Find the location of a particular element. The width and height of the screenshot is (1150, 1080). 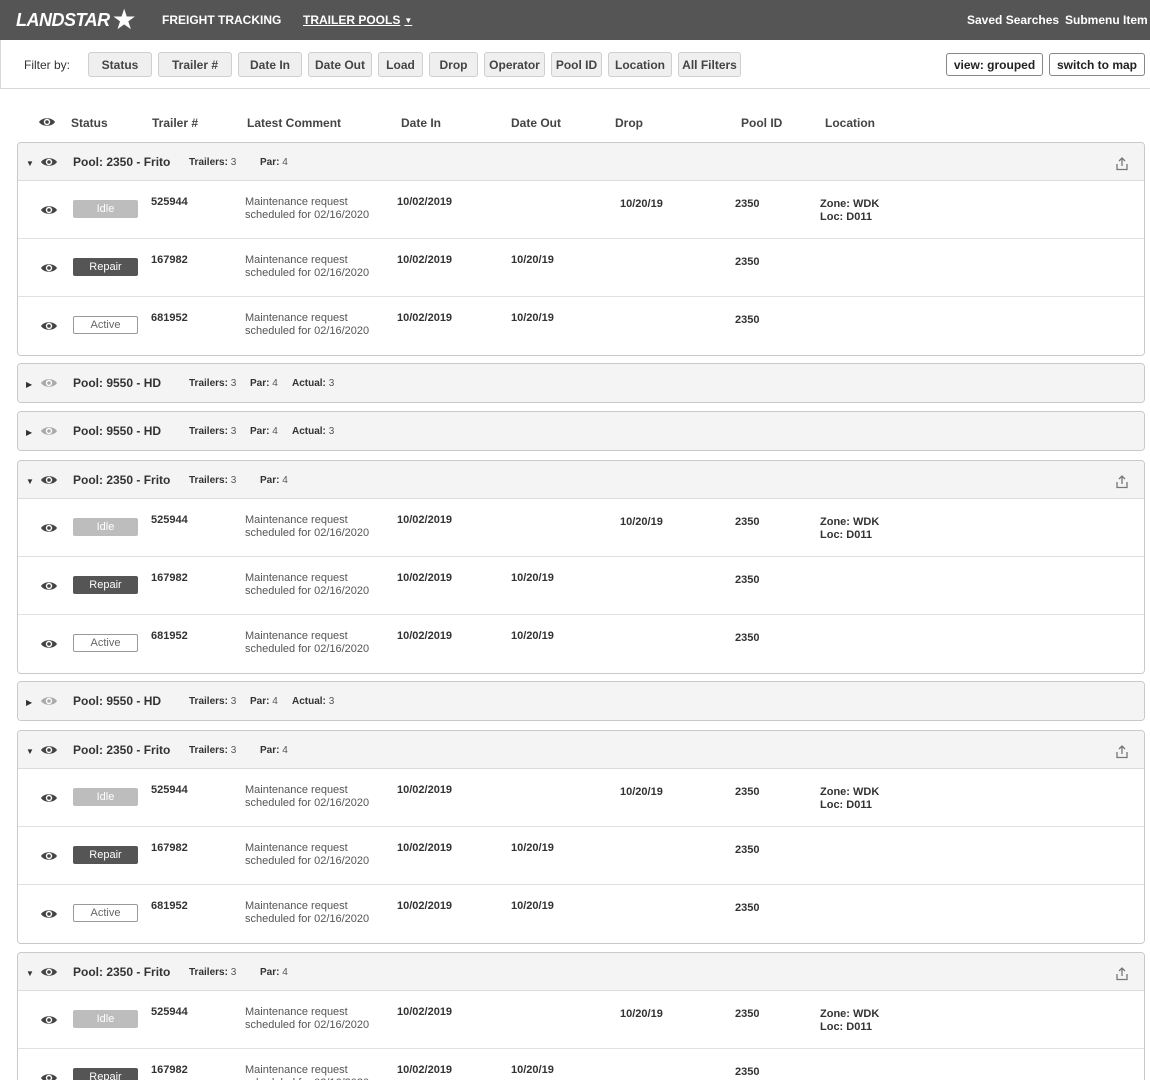

col-date-in: Date In is located at coordinates (421, 123).